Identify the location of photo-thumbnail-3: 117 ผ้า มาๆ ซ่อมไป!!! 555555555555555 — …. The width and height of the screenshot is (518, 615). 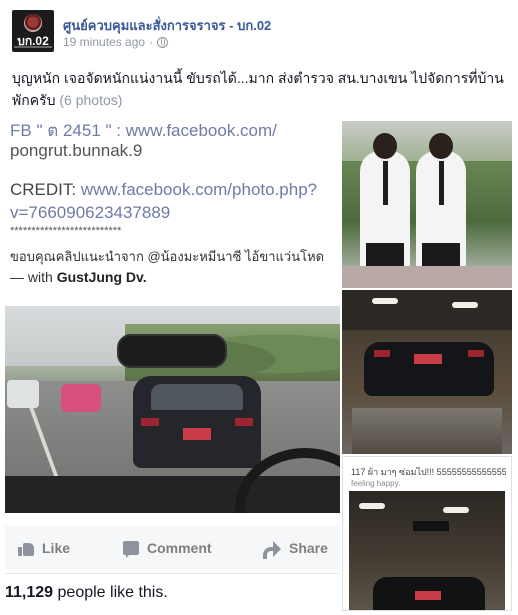
(427, 533).